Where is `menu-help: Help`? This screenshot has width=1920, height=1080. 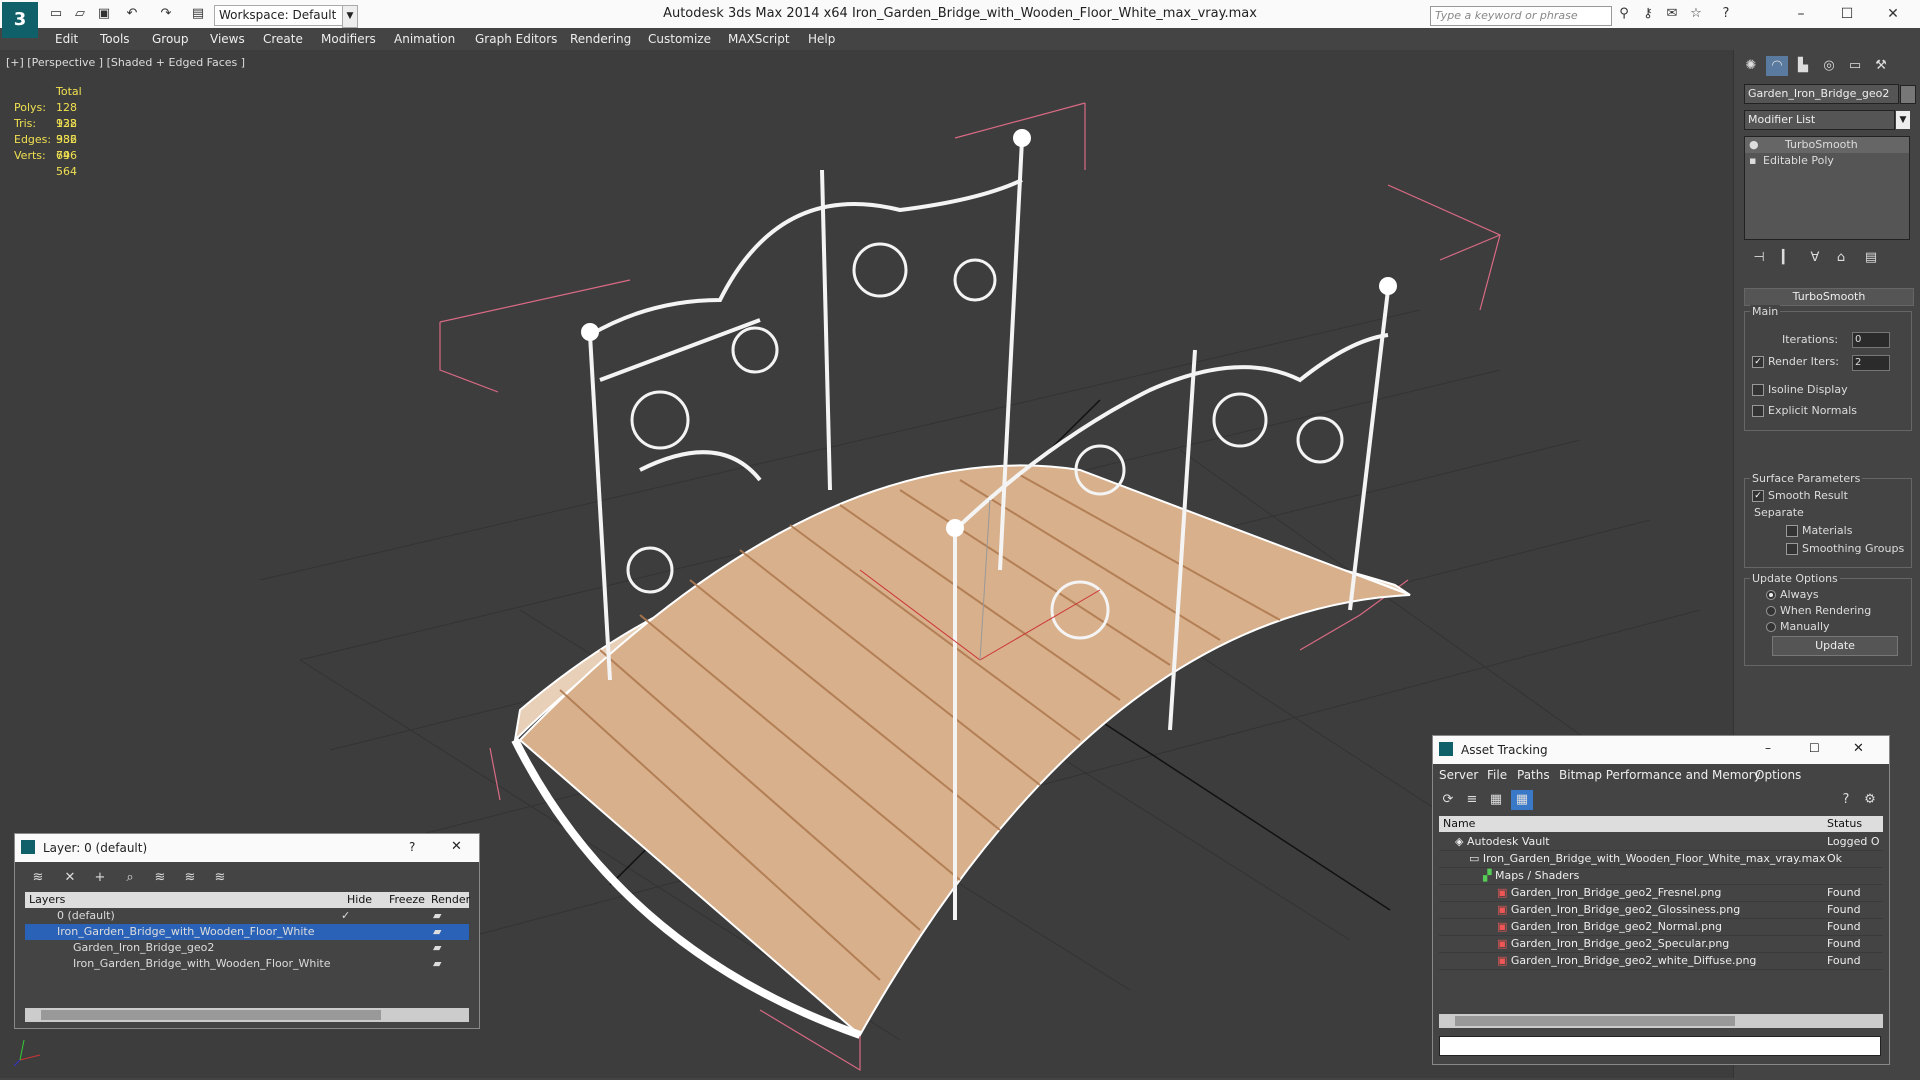
menu-help: Help is located at coordinates (821, 39).